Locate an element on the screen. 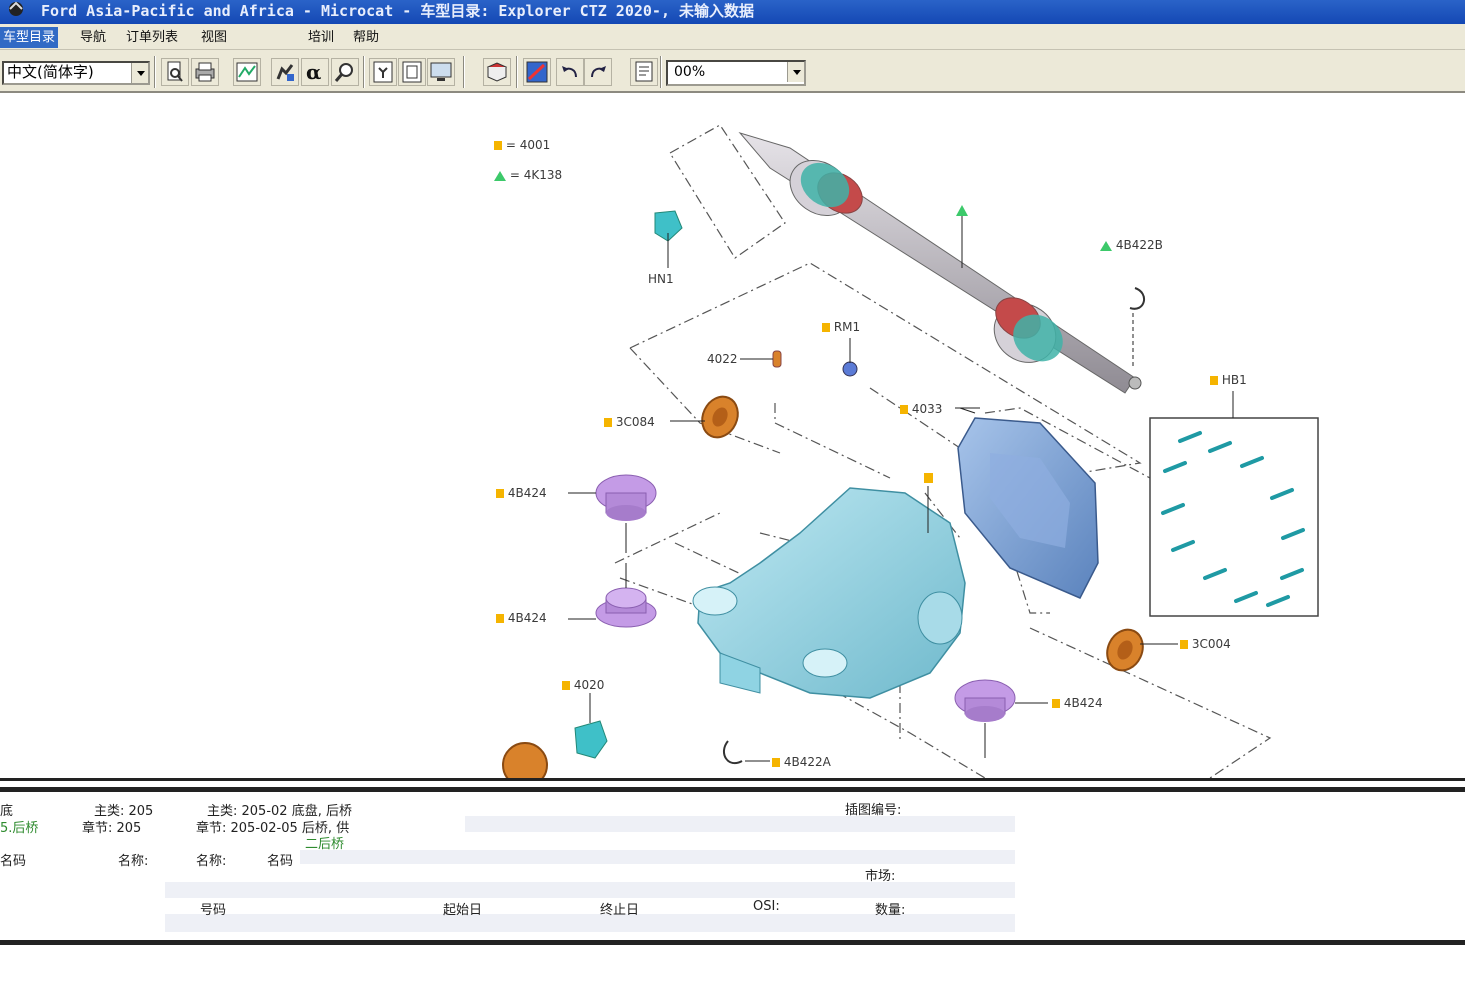 Image resolution: width=1465 pixels, height=1000 pixels. callout-4b422a: 4B422A is located at coordinates (801, 762).